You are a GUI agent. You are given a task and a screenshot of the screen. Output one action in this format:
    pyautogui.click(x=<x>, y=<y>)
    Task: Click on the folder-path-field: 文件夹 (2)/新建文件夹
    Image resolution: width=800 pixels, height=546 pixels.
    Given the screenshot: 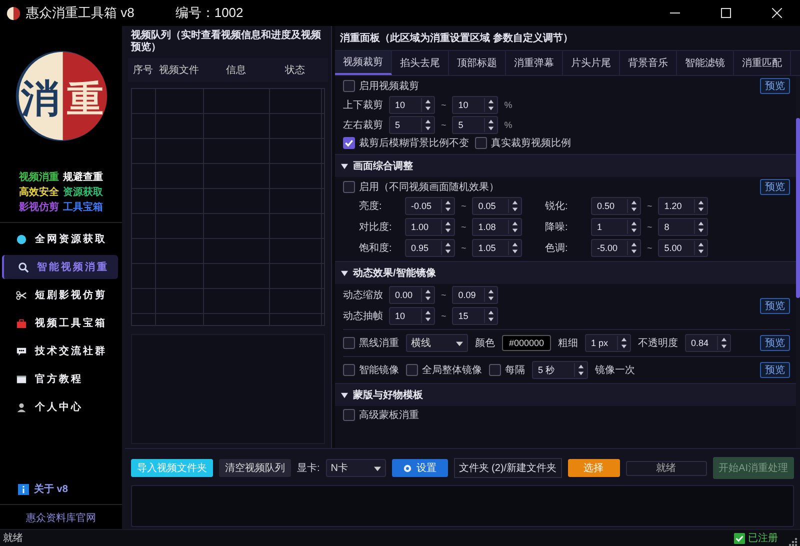 What is the action you would take?
    pyautogui.click(x=508, y=468)
    